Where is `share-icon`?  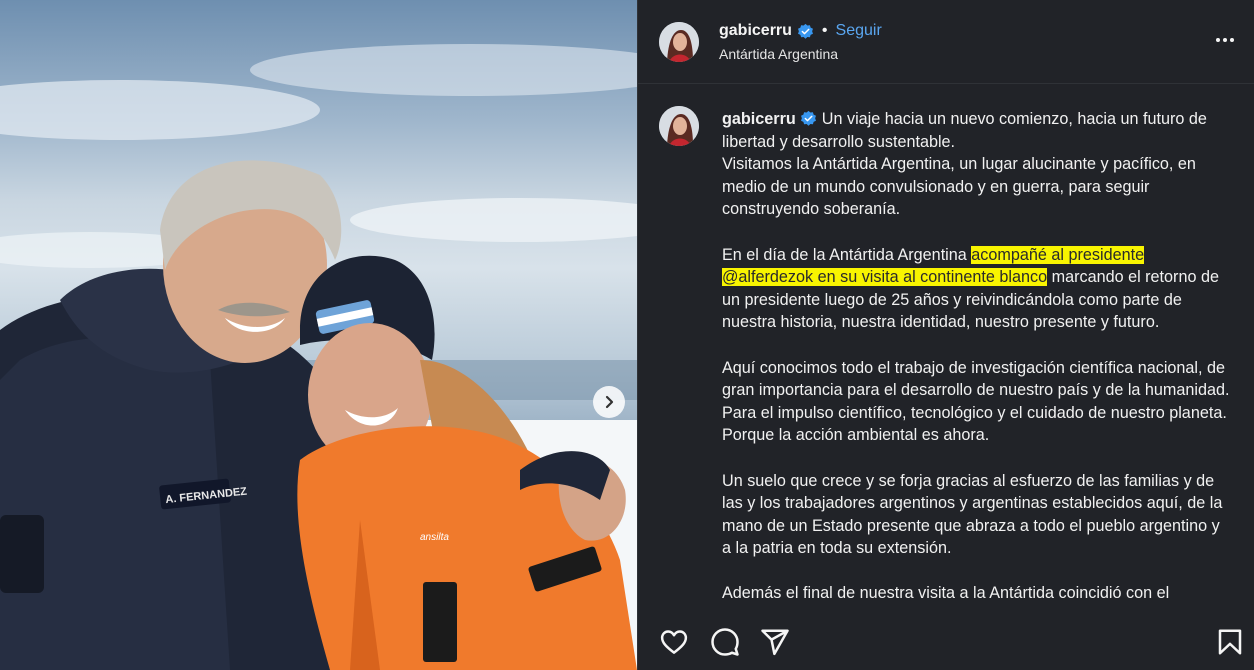 share-icon is located at coordinates (775, 642).